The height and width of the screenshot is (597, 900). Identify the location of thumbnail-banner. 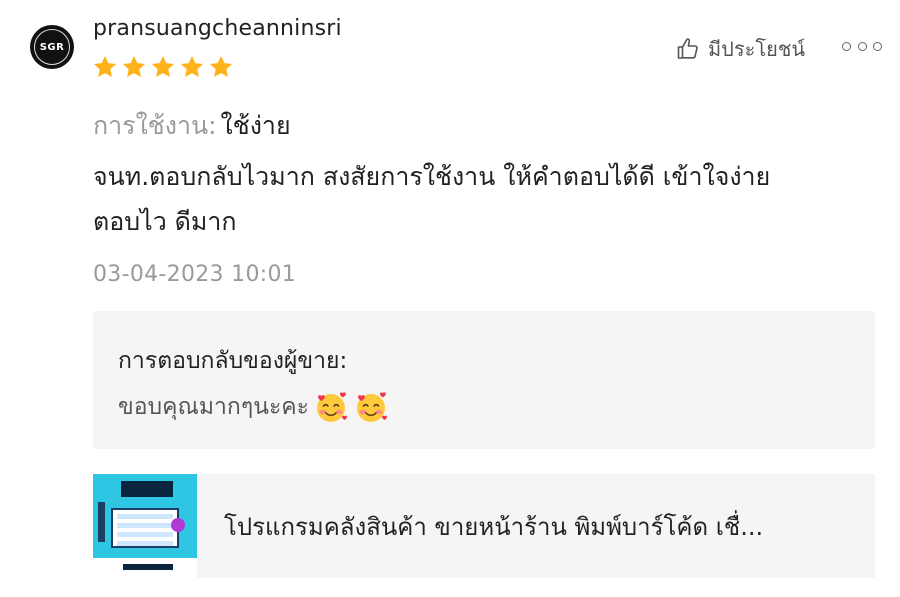
(147, 489).